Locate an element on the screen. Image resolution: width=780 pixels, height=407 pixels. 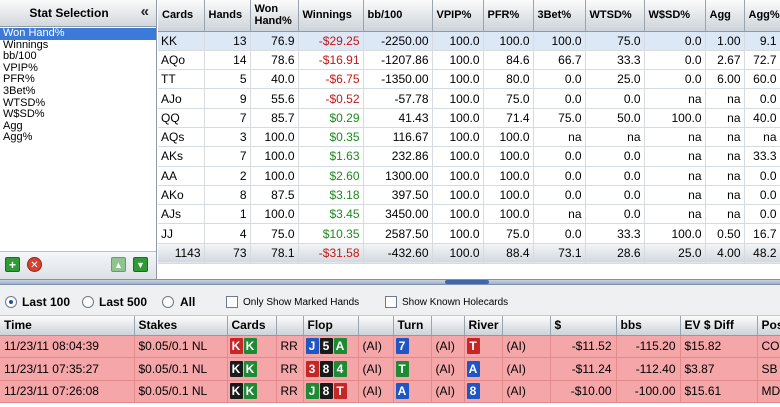
stats-col-agg: Agg is located at coordinates (725, 16).